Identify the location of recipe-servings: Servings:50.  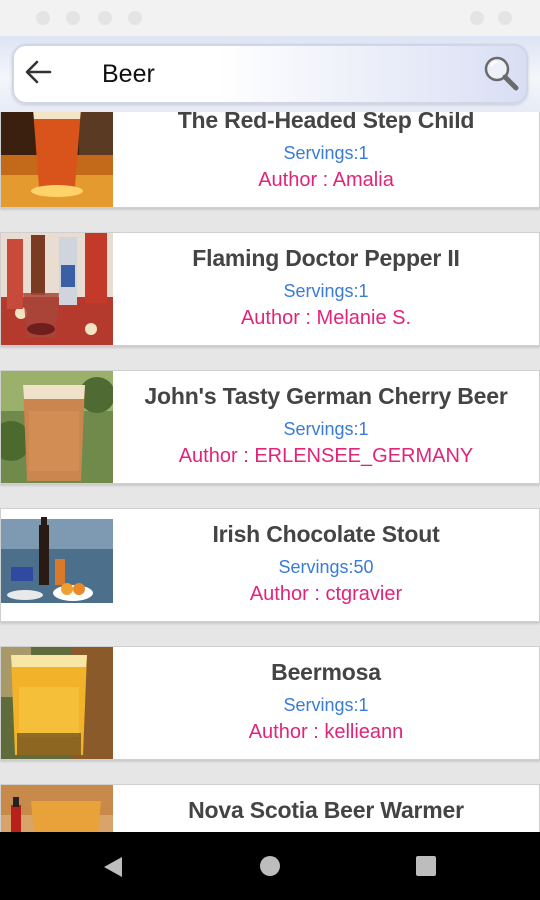
(326, 567).